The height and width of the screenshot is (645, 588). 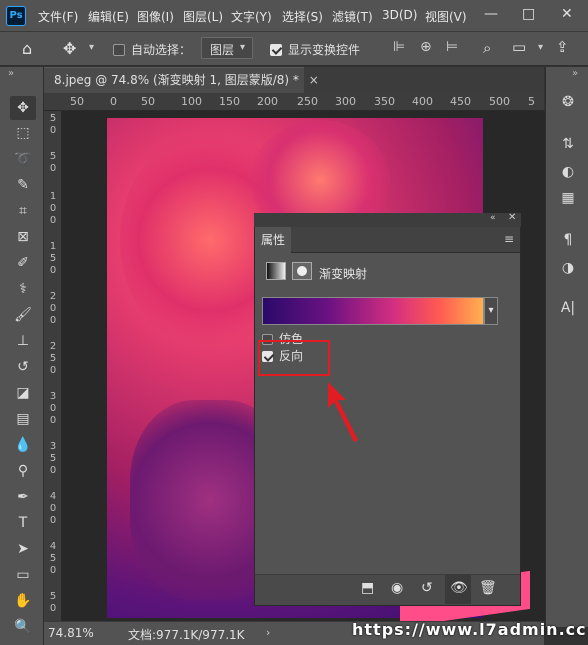 What do you see at coordinates (23, 445) in the screenshot?
I see `blur-tool-icon: 💧` at bounding box center [23, 445].